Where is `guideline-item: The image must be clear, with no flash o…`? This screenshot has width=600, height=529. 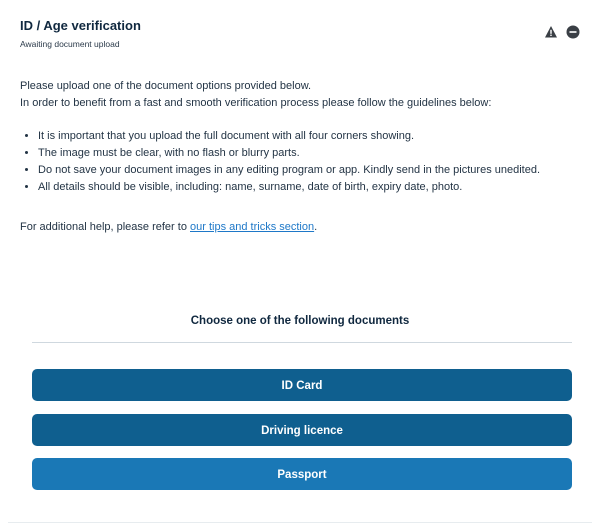 guideline-item: The image must be clear, with no flash o… is located at coordinates (309, 153).